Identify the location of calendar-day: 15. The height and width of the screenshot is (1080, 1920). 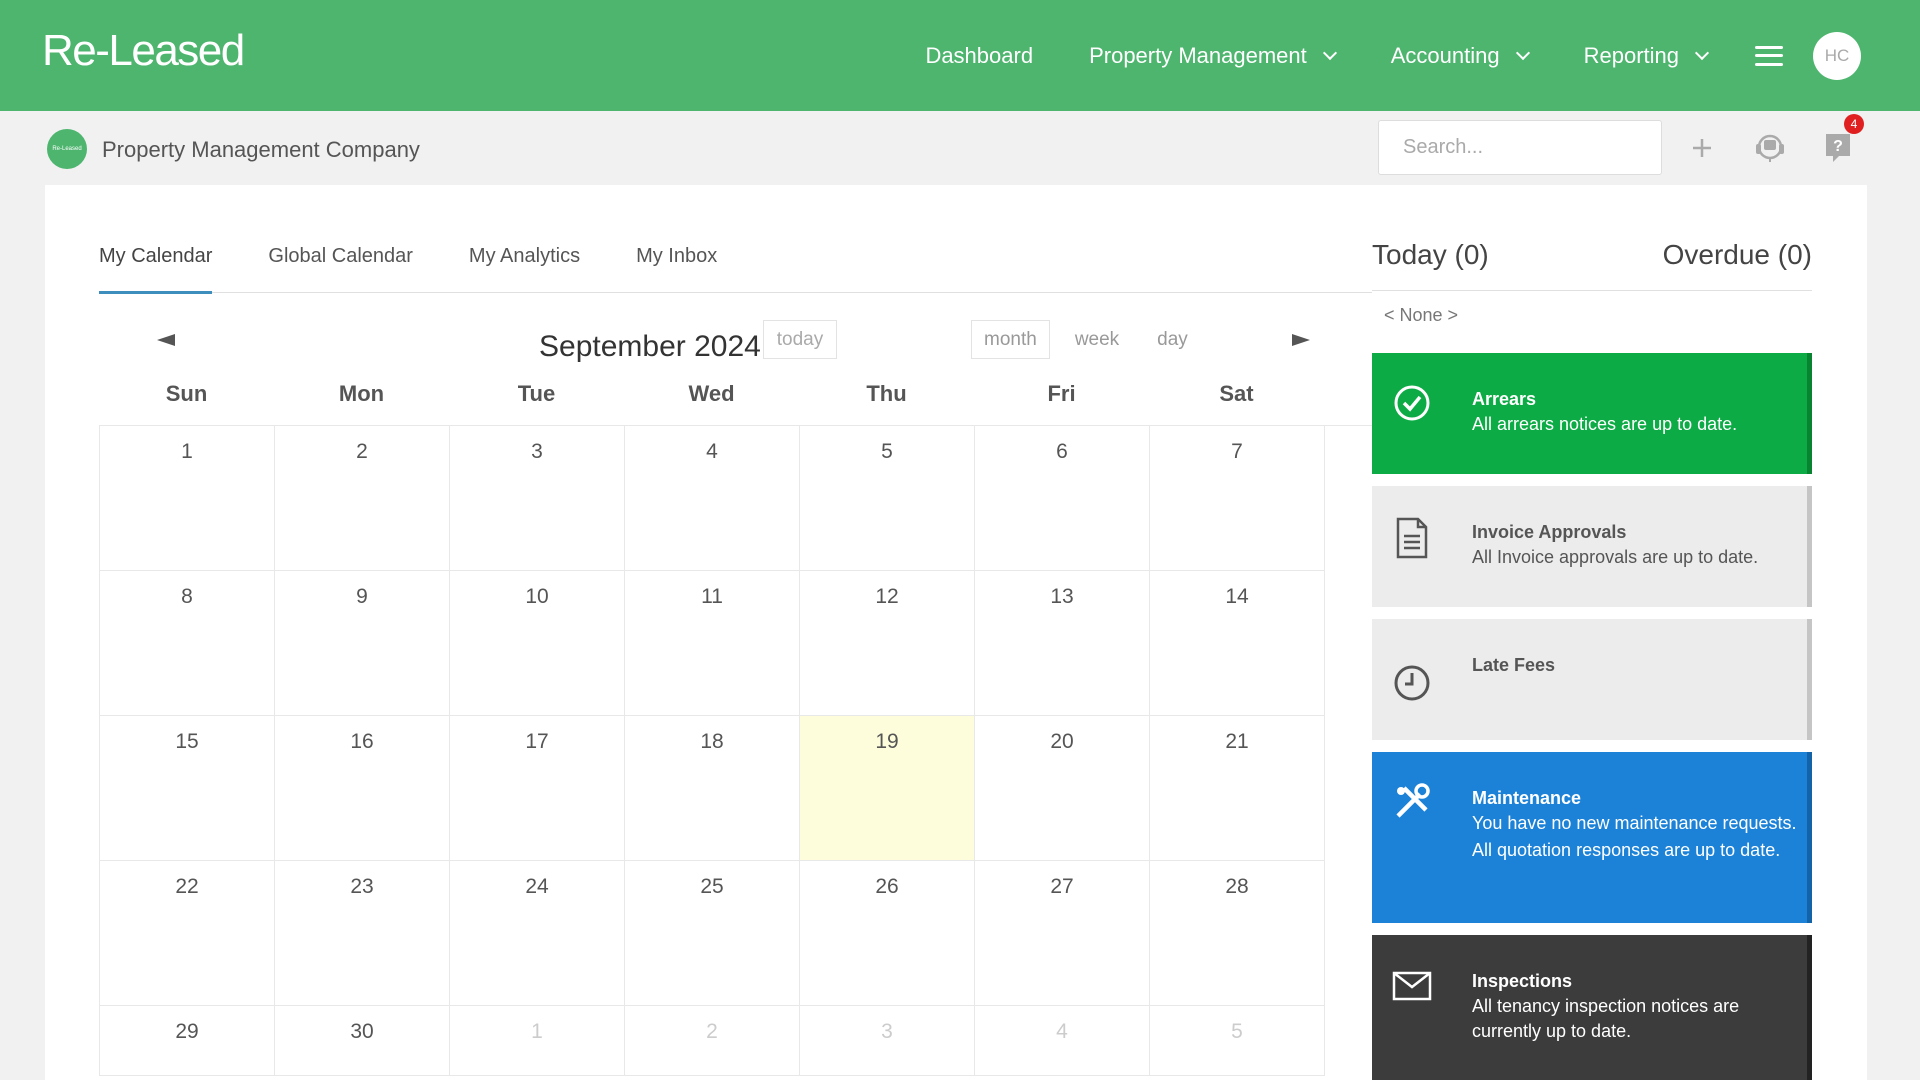
(187, 788).